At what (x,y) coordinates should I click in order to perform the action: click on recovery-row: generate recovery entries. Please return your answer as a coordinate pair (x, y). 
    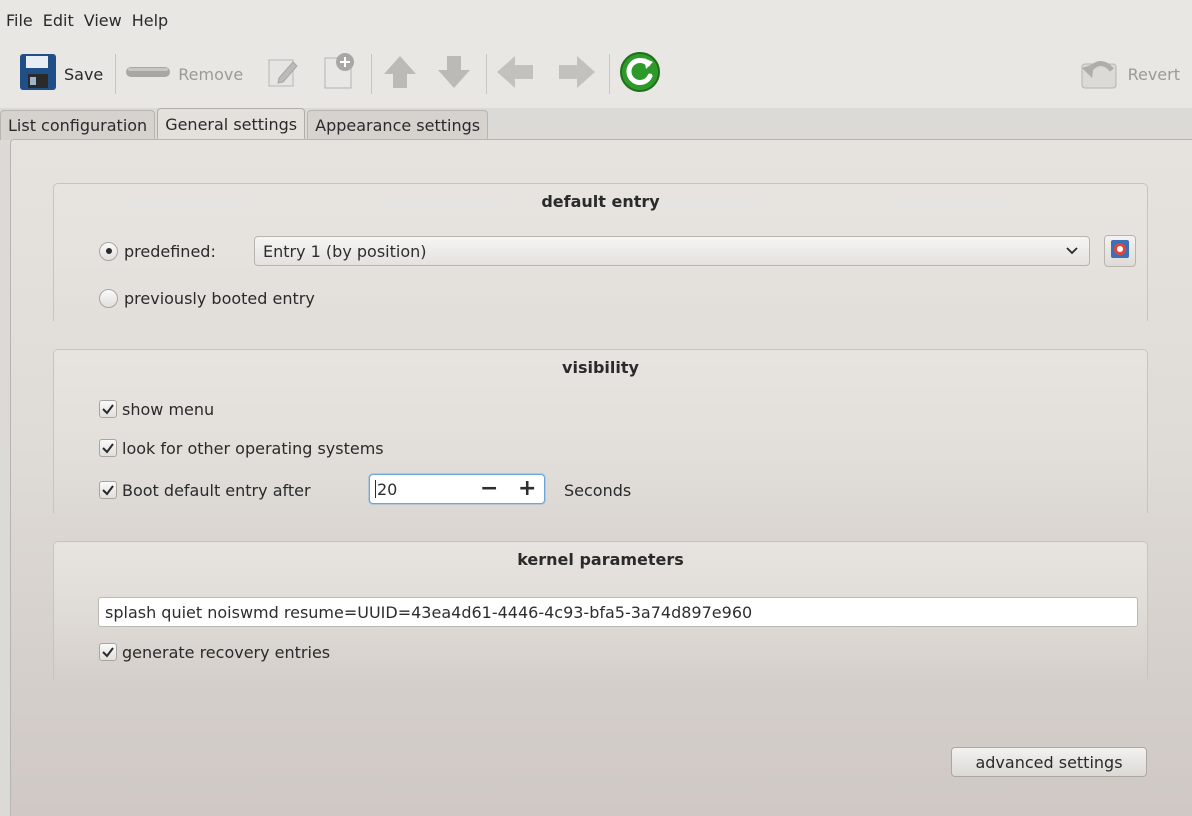
    Looking at the image, I should click on (214, 652).